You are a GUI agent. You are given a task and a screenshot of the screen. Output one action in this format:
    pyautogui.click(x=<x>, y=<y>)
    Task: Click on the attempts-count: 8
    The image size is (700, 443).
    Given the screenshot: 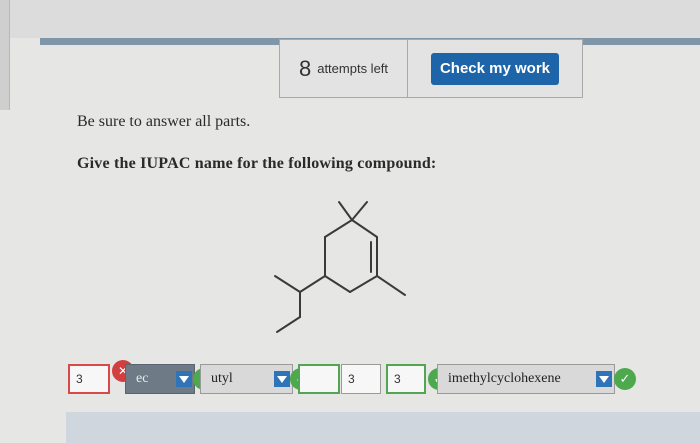 What is the action you would take?
    pyautogui.click(x=305, y=68)
    